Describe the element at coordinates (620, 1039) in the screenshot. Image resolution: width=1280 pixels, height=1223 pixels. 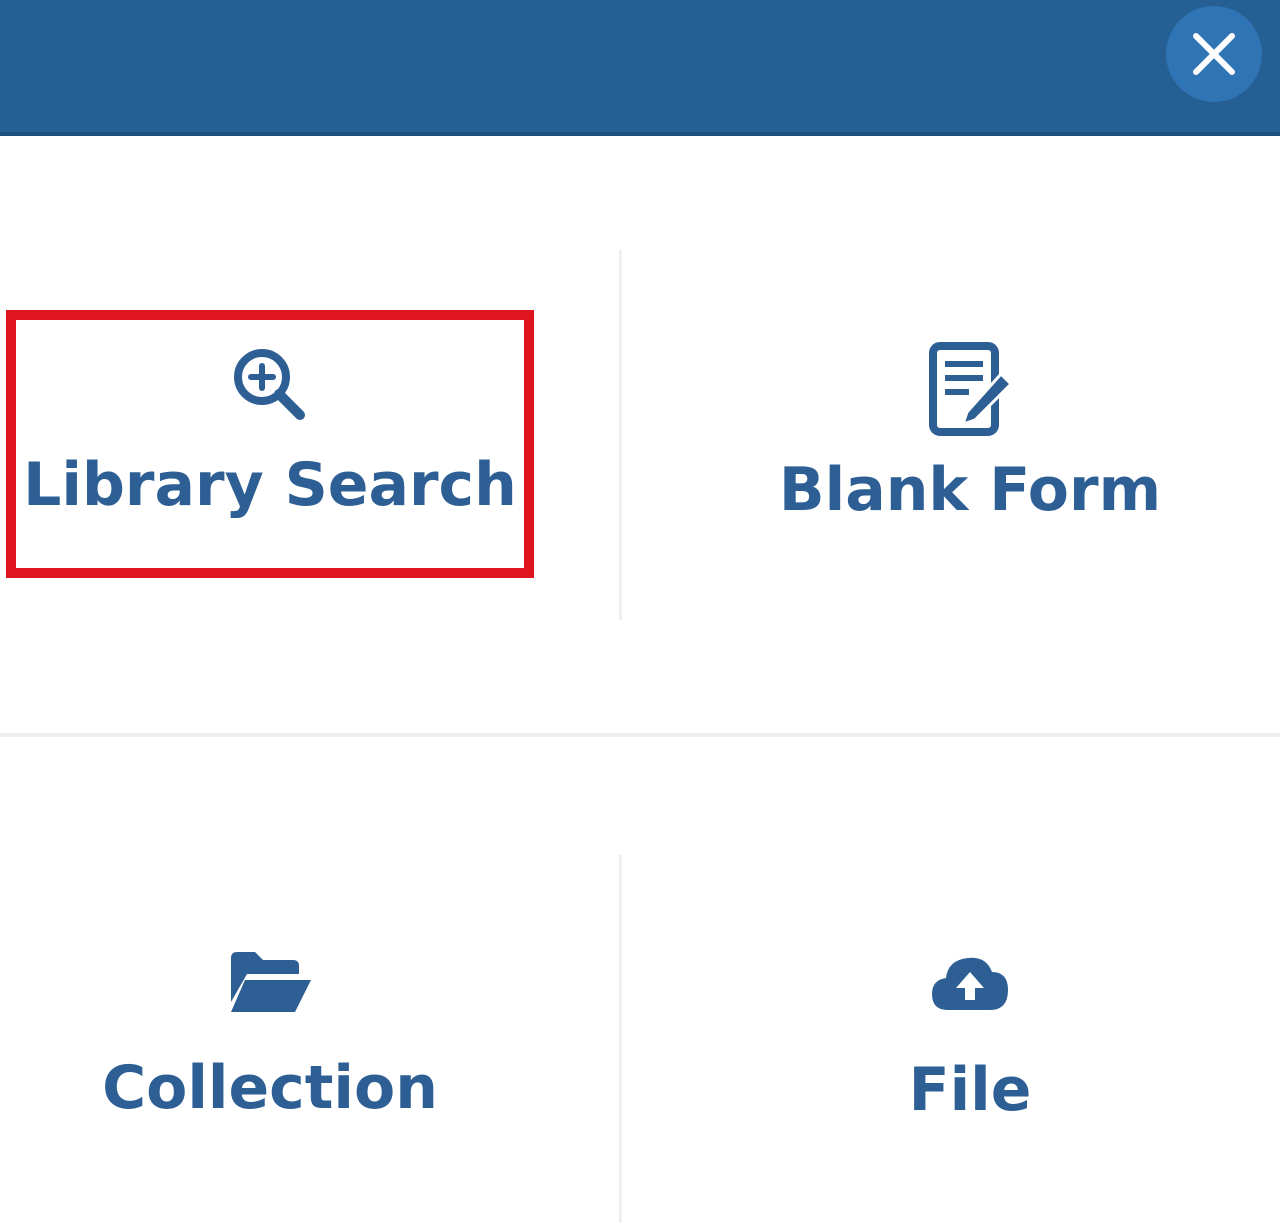
I see `column-divider-bottom` at that location.